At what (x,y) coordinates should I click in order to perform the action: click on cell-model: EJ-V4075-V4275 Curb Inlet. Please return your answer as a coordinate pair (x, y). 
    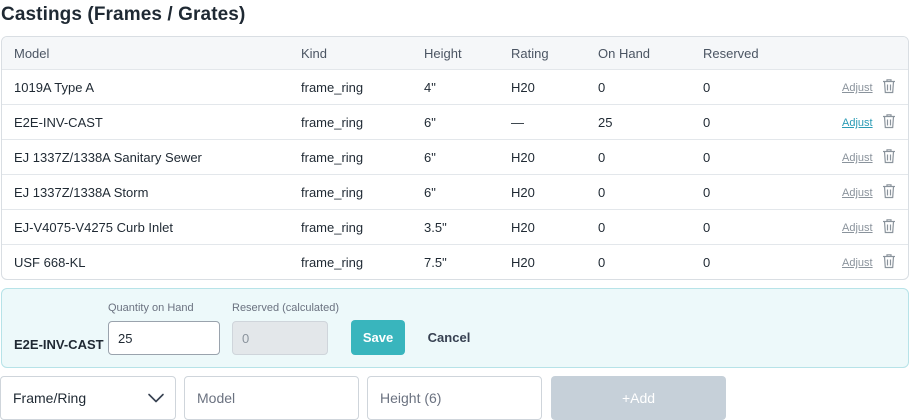
    Looking at the image, I should click on (93, 227).